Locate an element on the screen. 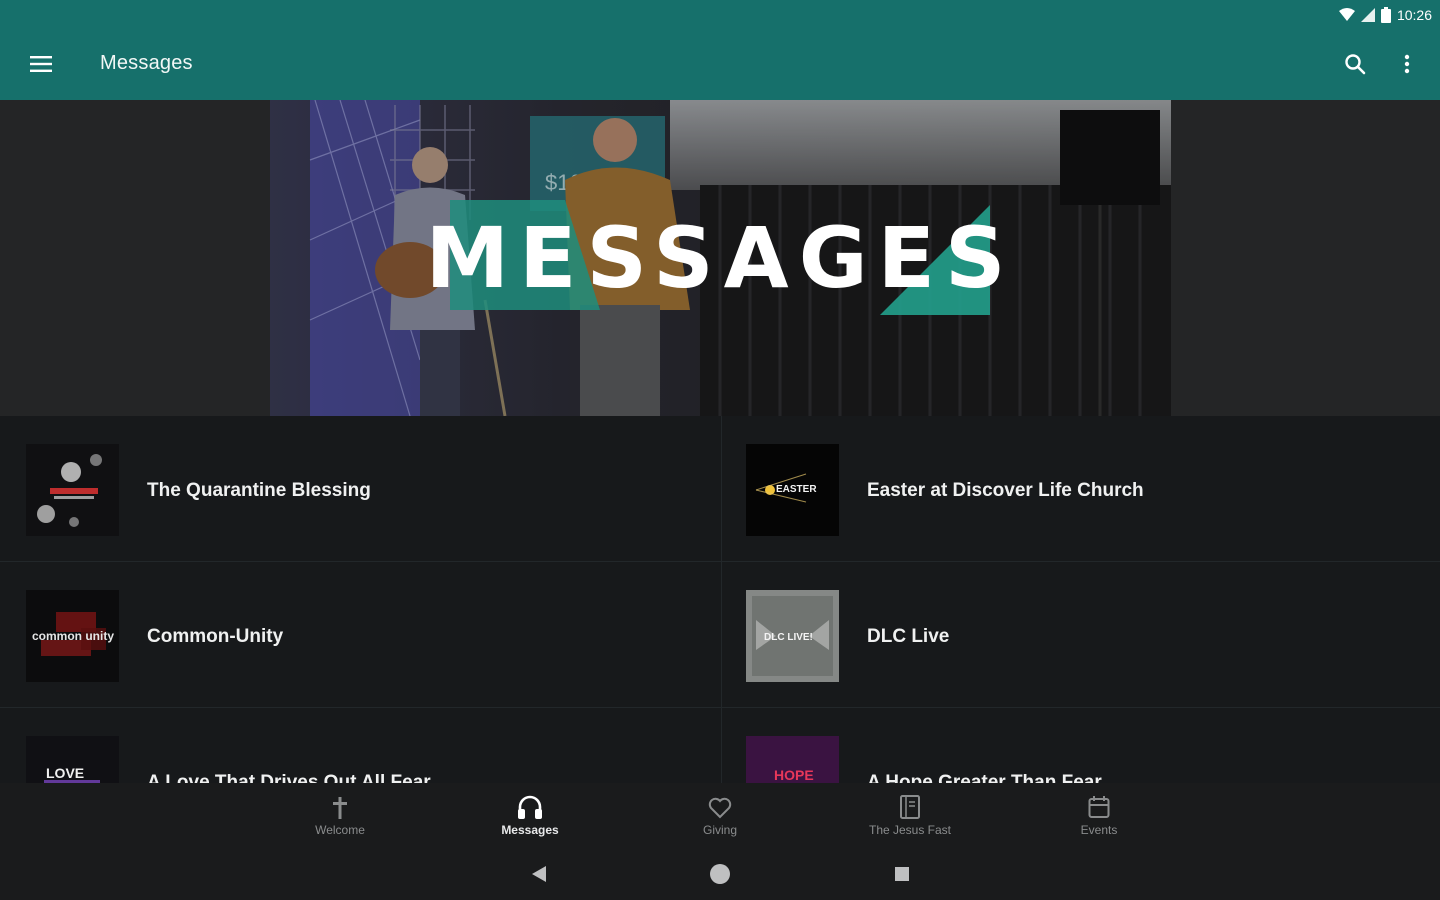 Image resolution: width=1440 pixels, height=900 pixels. common-unity-artwork: common unity is located at coordinates (72, 636).